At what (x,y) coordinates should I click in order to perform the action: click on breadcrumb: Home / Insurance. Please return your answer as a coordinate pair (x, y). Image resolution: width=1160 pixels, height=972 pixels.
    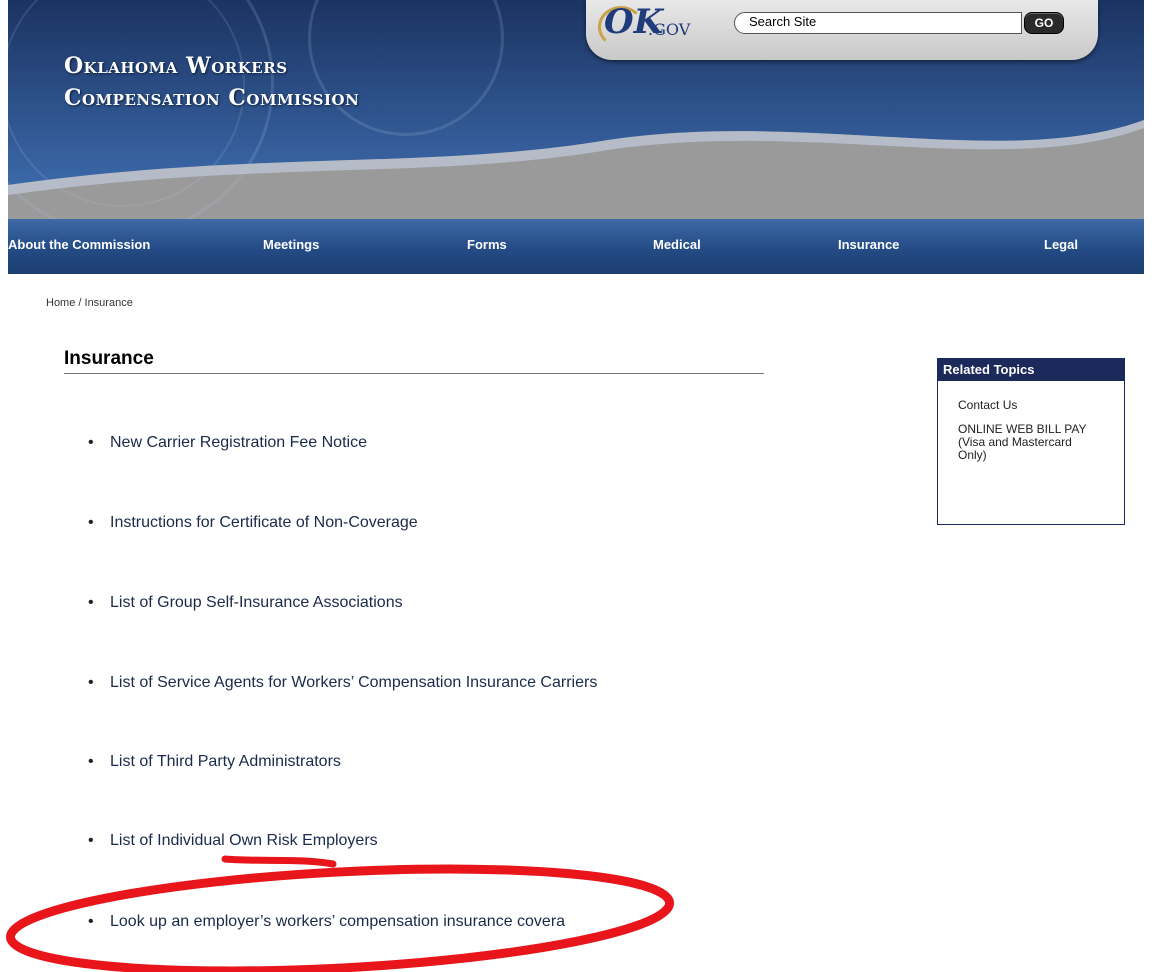
    Looking at the image, I should click on (89, 303).